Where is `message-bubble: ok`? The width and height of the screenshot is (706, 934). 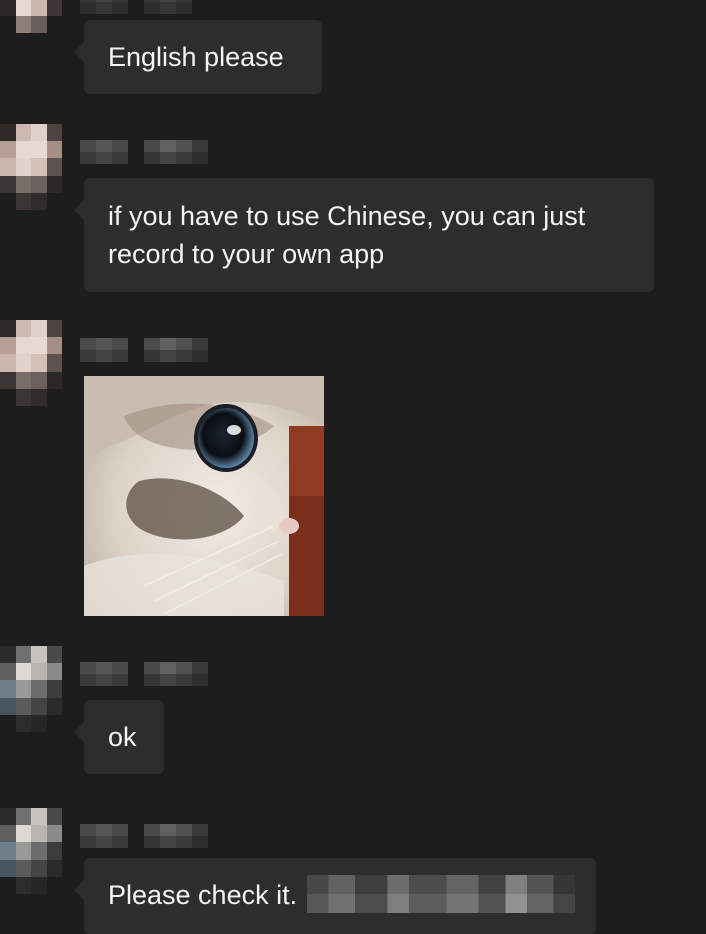
message-bubble: ok is located at coordinates (119, 737).